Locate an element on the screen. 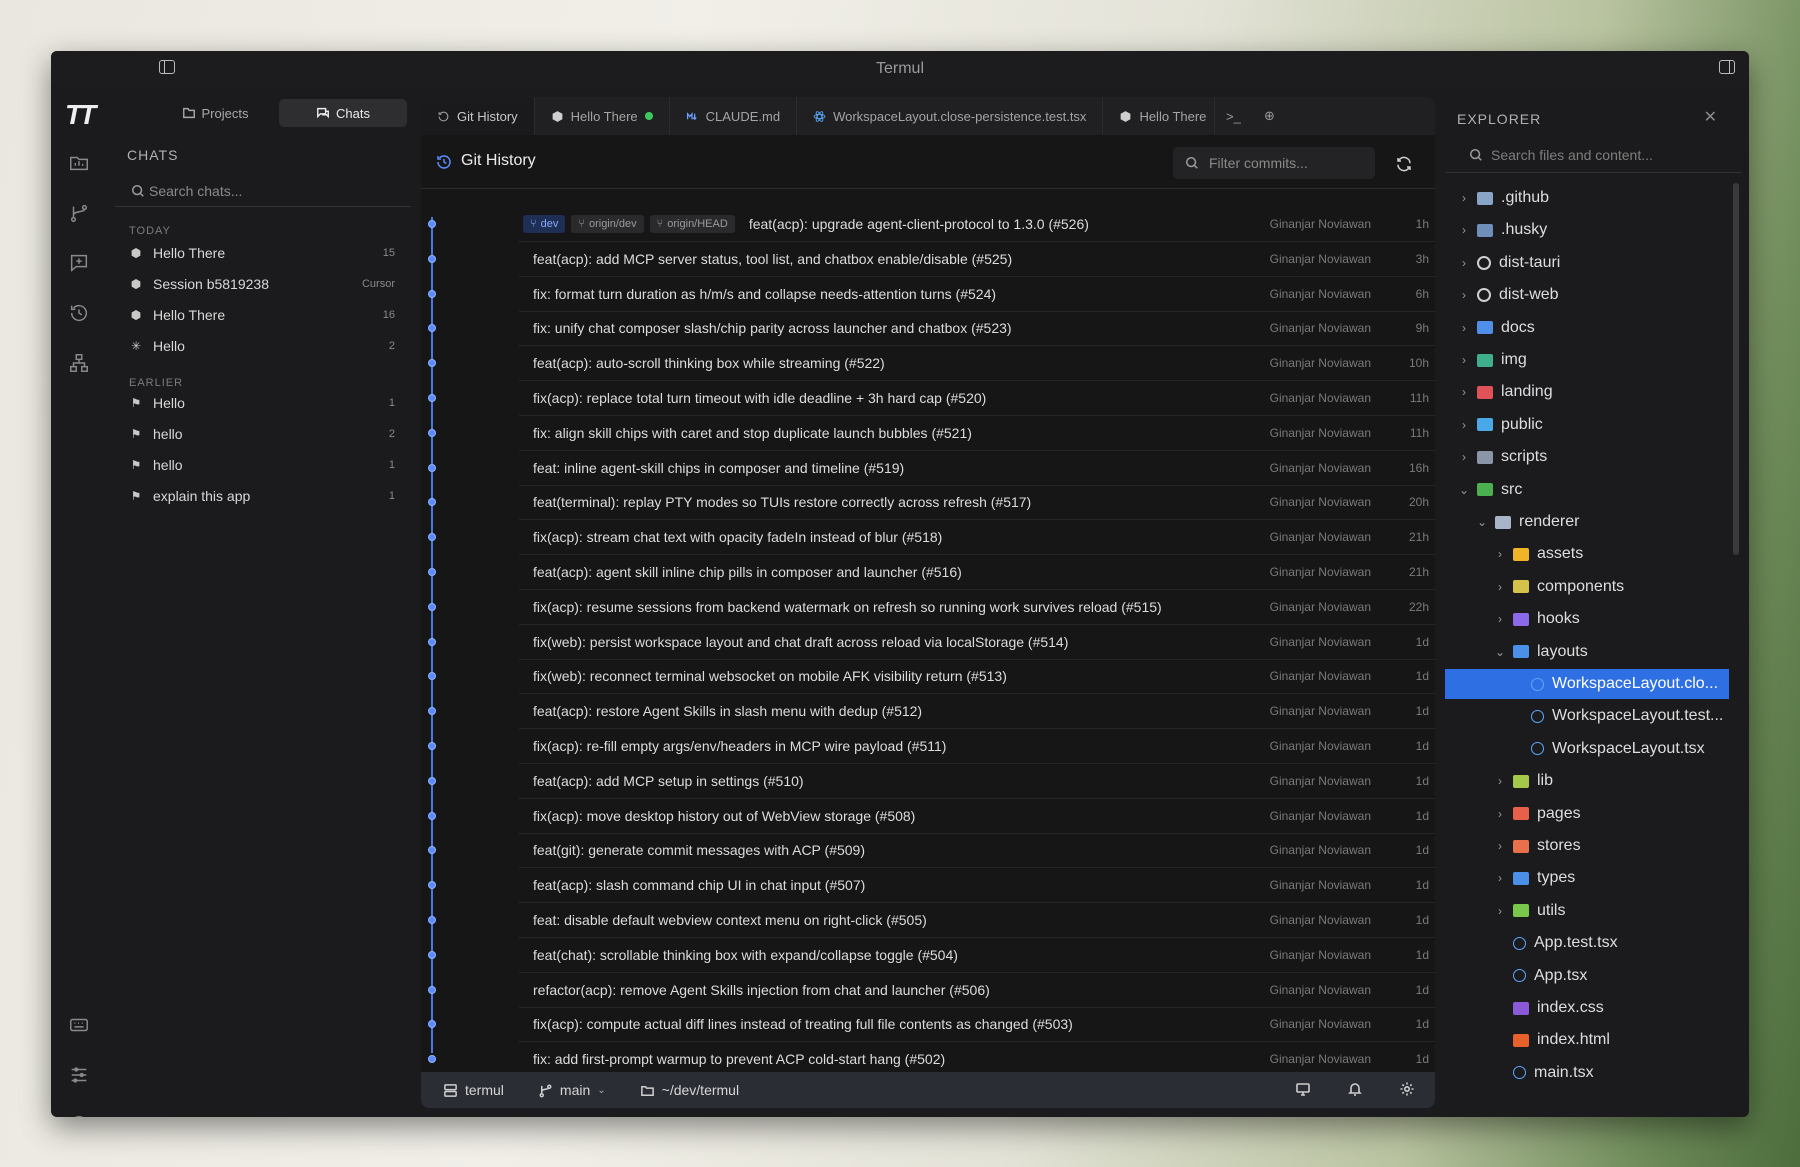 The image size is (1800, 1167). chat-item: ✳ Hello 2 is located at coordinates (262, 346).